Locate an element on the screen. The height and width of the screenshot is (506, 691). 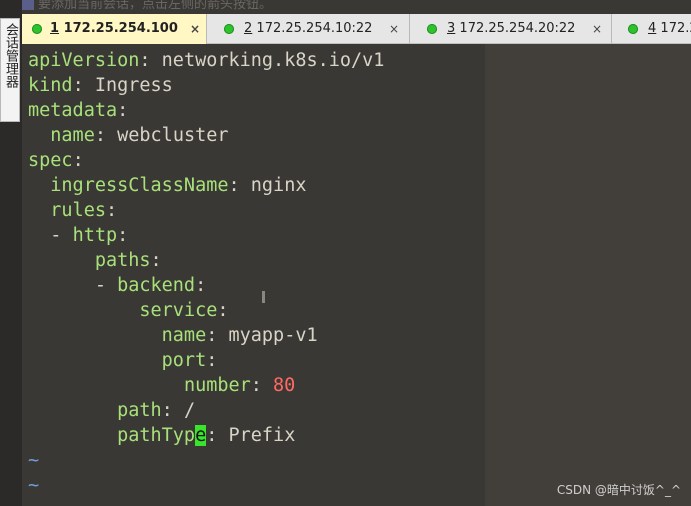
yaml-key: http is located at coordinates (95, 235).